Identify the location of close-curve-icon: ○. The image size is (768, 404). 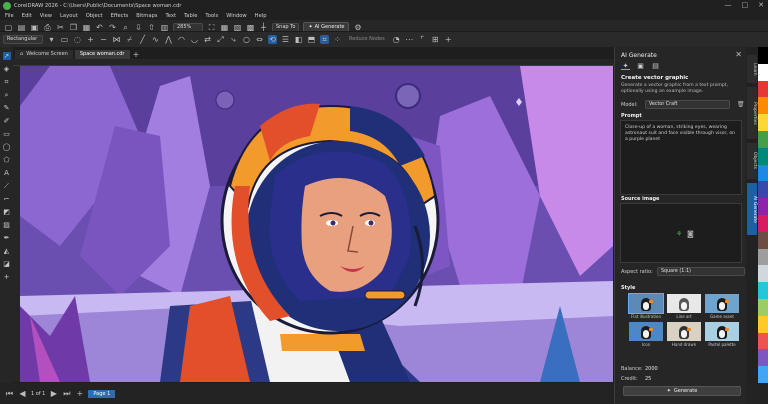
(246, 39).